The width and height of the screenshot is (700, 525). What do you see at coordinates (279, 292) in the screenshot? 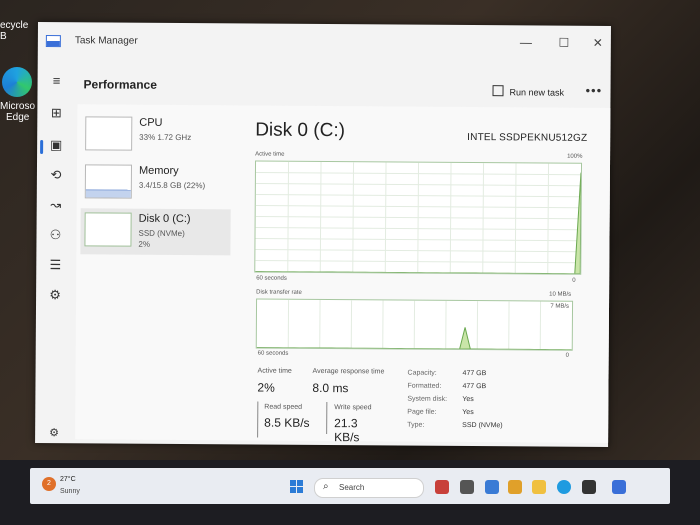
I see `graph2-label: Disk transfer rate` at bounding box center [279, 292].